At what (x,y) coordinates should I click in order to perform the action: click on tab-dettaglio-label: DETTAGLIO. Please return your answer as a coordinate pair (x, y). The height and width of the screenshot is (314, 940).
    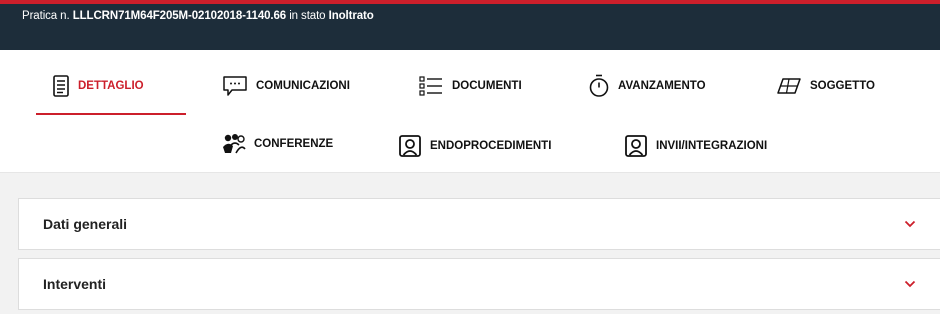
    Looking at the image, I should click on (111, 86).